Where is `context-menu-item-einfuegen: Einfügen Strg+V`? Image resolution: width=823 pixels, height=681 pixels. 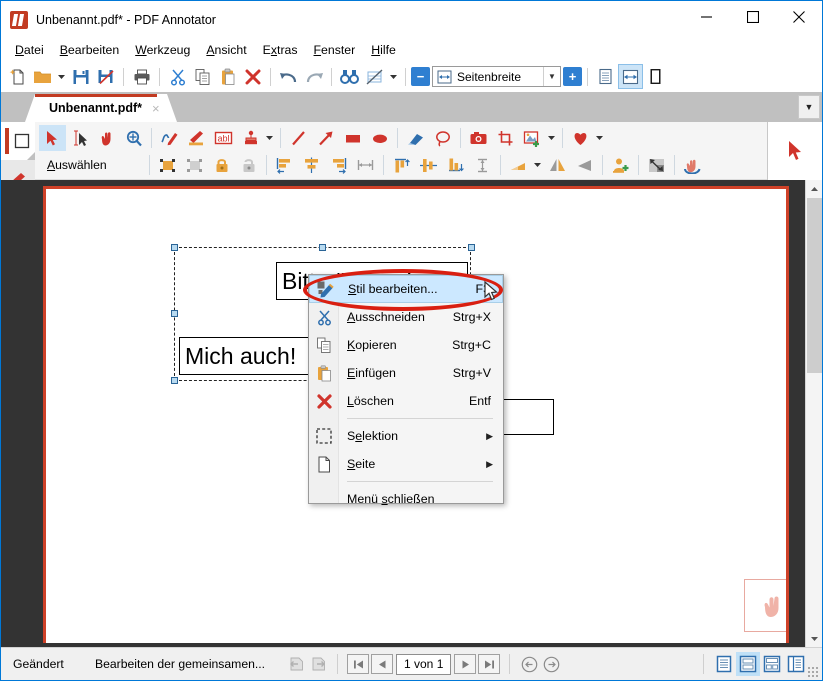
context-menu-item-einfuegen: Einfügen Strg+V is located at coordinates (406, 373).